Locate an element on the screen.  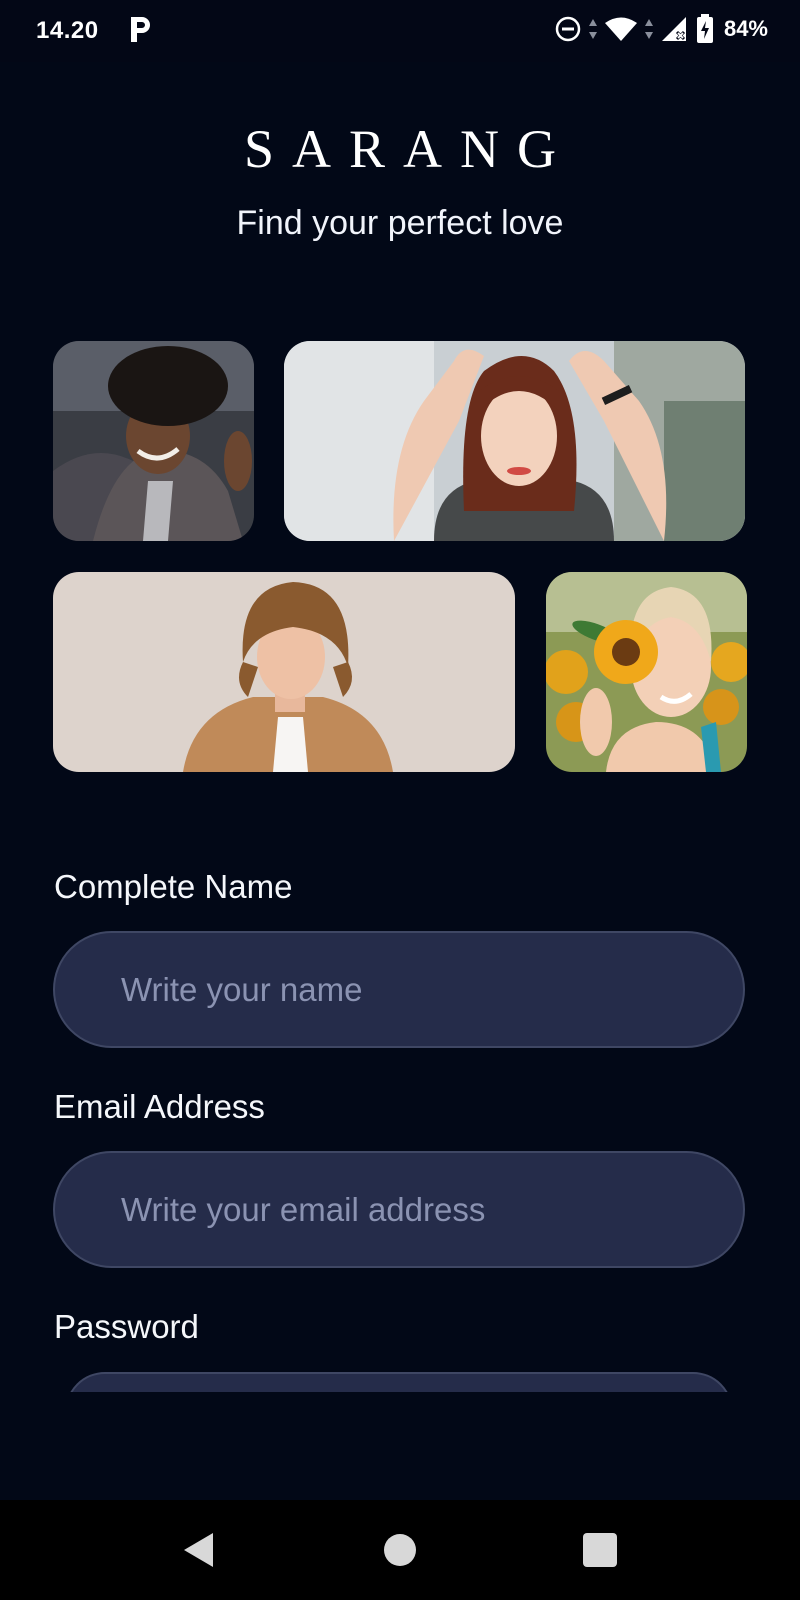
do-not-disturb-icon is located at coordinates (568, 29).